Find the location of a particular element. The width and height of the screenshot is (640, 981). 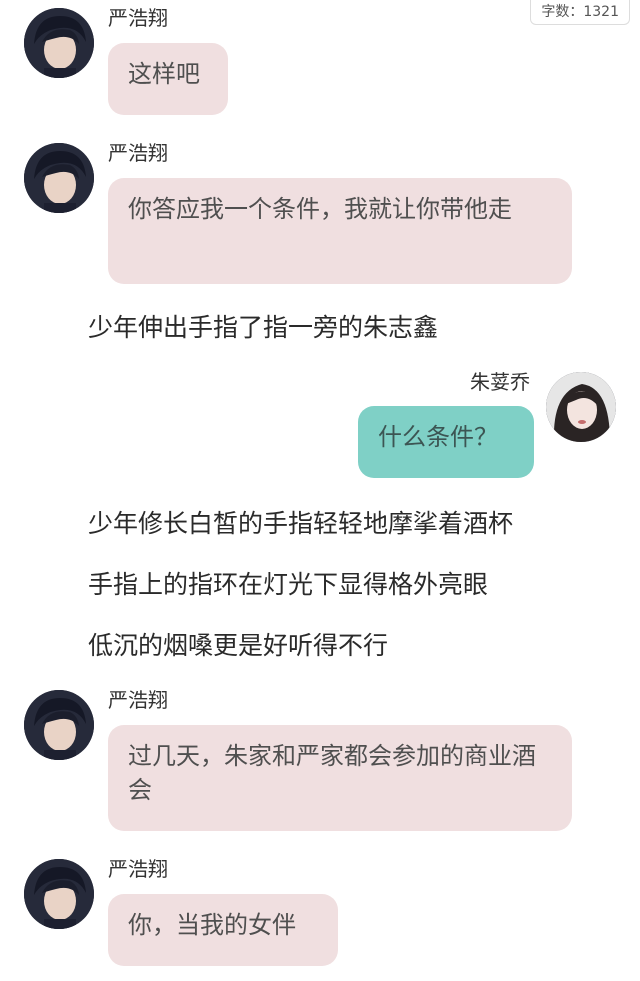

message-bubble: 你，当我的女伴 is located at coordinates (223, 930).